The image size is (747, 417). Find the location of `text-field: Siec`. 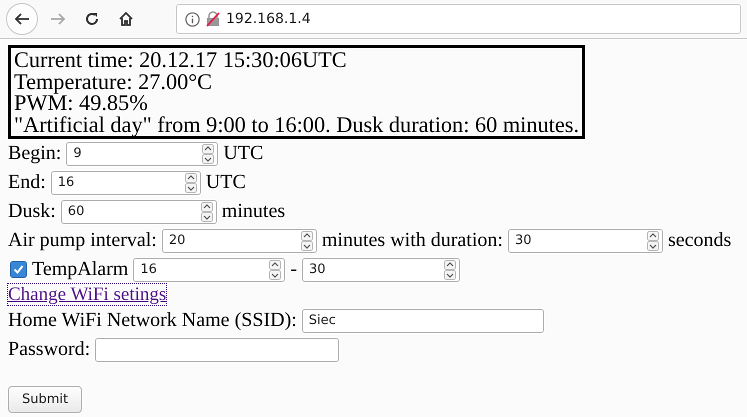

text-field: Siec is located at coordinates (423, 320).